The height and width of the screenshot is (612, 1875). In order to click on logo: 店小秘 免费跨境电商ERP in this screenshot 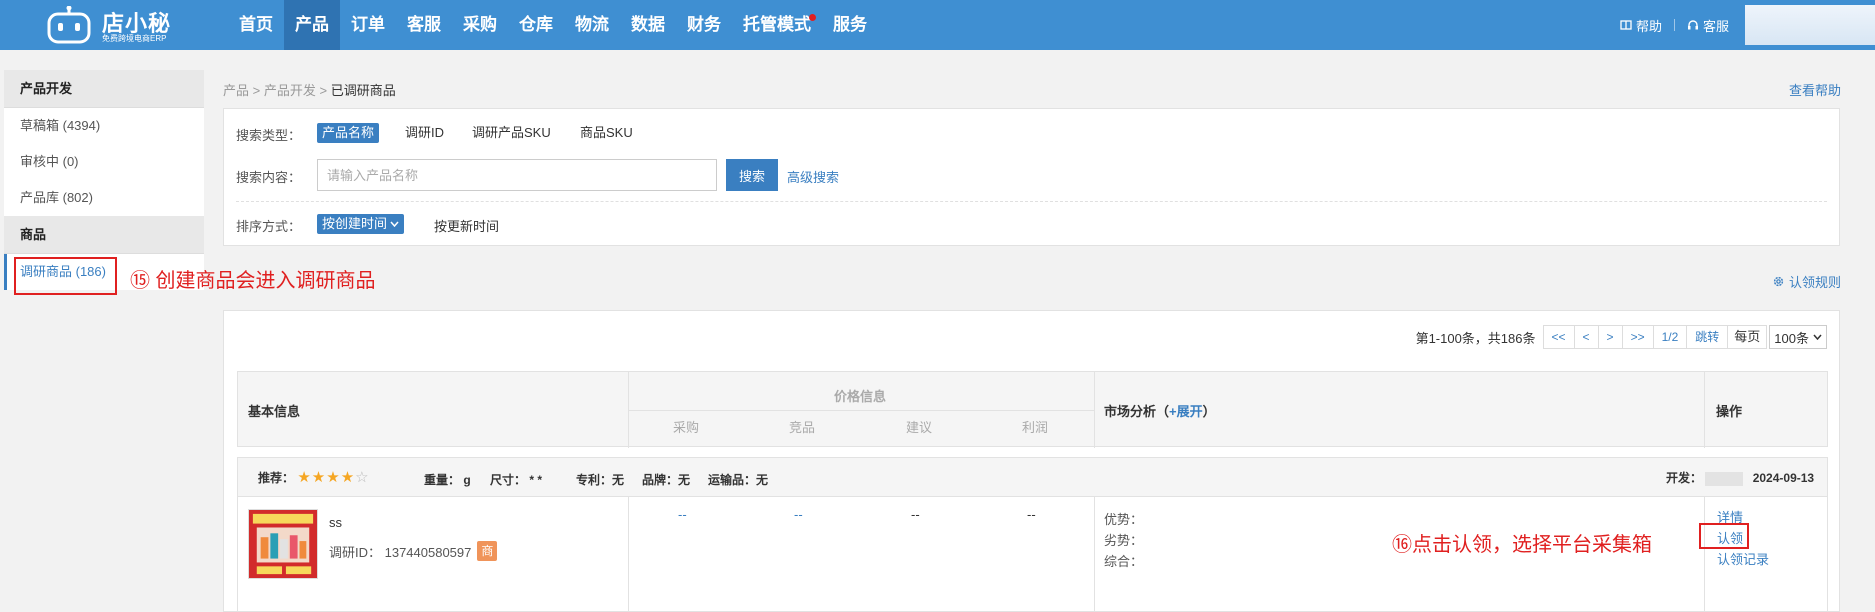, I will do `click(111, 25)`.